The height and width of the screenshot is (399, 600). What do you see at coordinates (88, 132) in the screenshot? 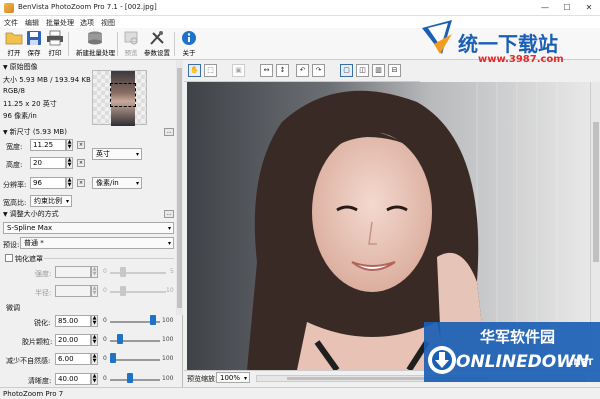
I see `new-size-section-header: ▼ 新尺寸 (5.93 MB)` at bounding box center [88, 132].